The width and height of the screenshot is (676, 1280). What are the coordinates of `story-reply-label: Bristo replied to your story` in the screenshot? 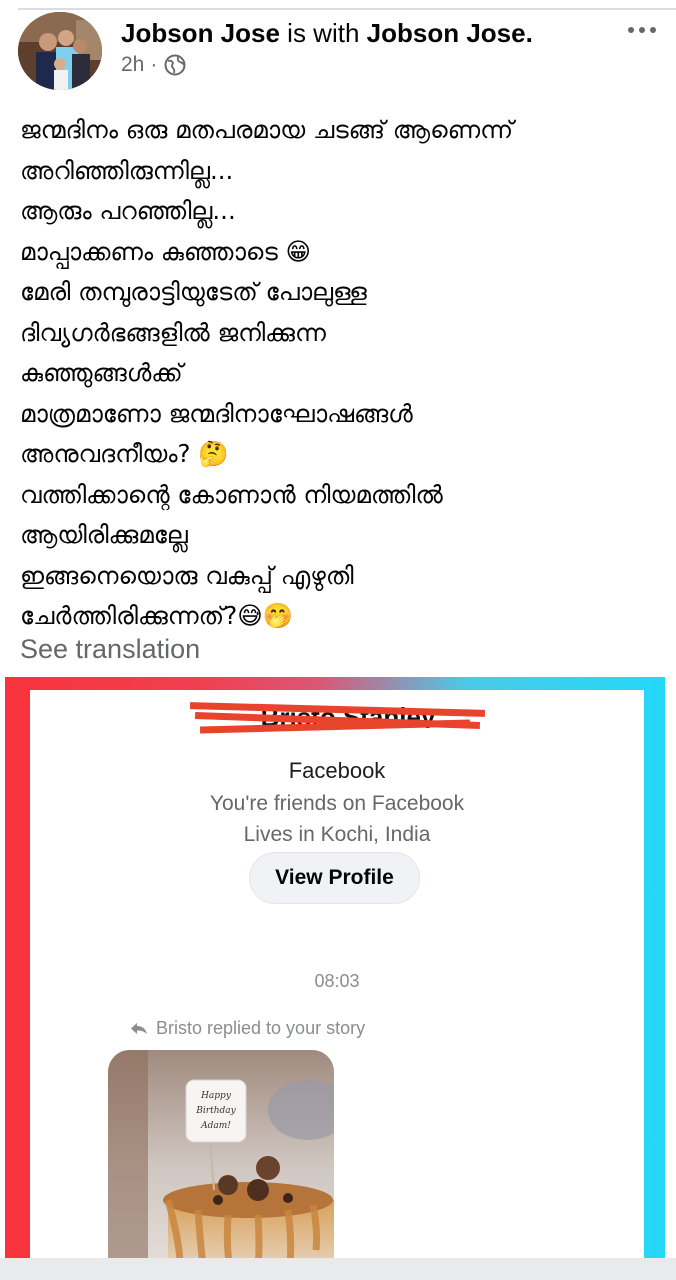 It's located at (247, 1028).